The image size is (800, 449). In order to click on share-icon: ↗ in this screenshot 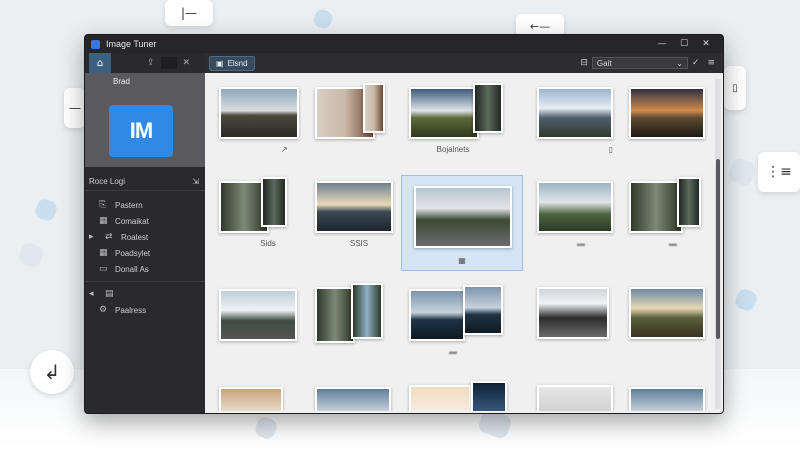, I will do `click(263, 149)`.